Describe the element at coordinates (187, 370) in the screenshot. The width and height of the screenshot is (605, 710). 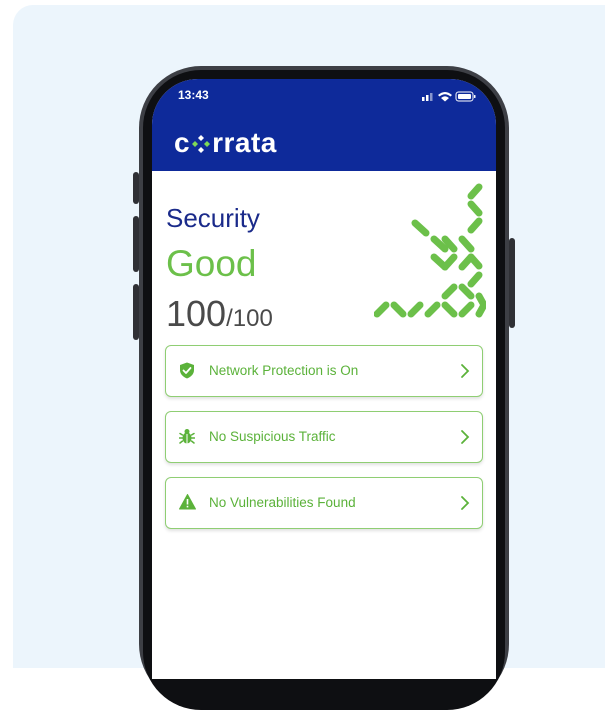
I see `shield-check-icon` at that location.